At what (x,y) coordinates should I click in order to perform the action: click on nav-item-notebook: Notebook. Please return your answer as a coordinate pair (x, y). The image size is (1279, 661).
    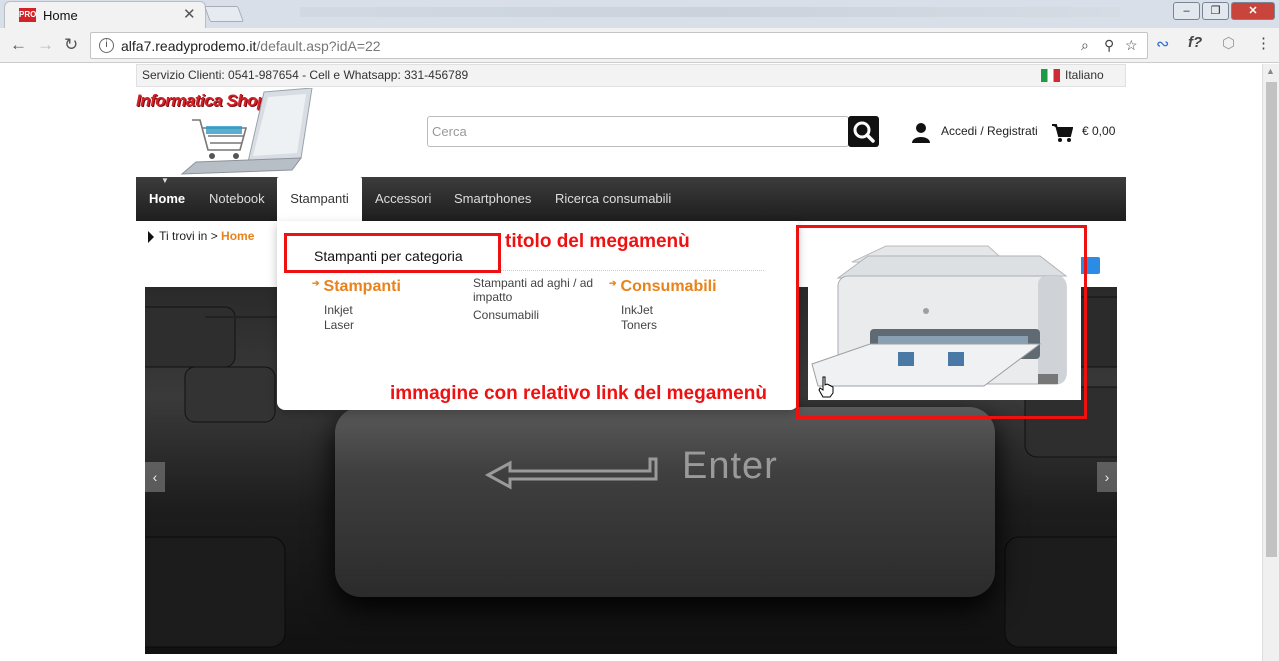
    Looking at the image, I should click on (237, 199).